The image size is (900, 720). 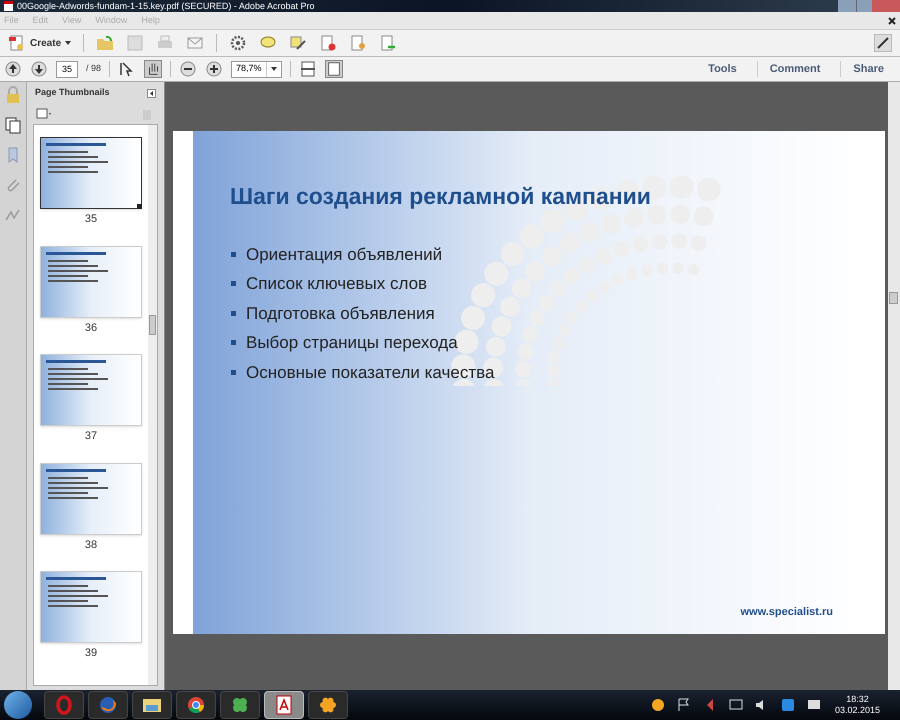 I want to click on chrome-icon, so click(x=196, y=705).